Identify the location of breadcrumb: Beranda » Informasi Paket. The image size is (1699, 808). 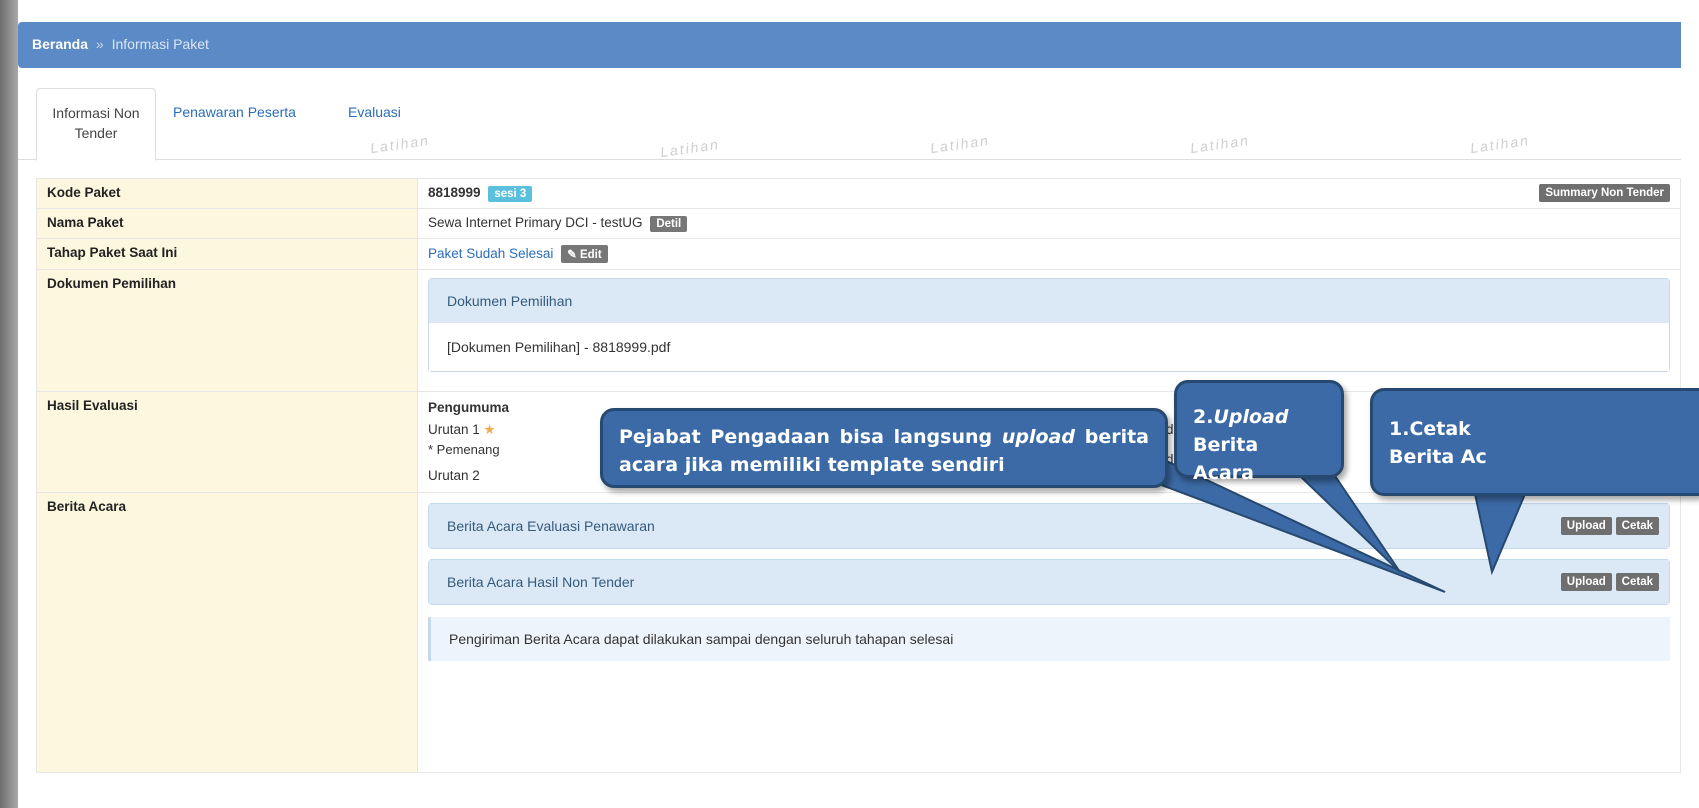
(849, 45).